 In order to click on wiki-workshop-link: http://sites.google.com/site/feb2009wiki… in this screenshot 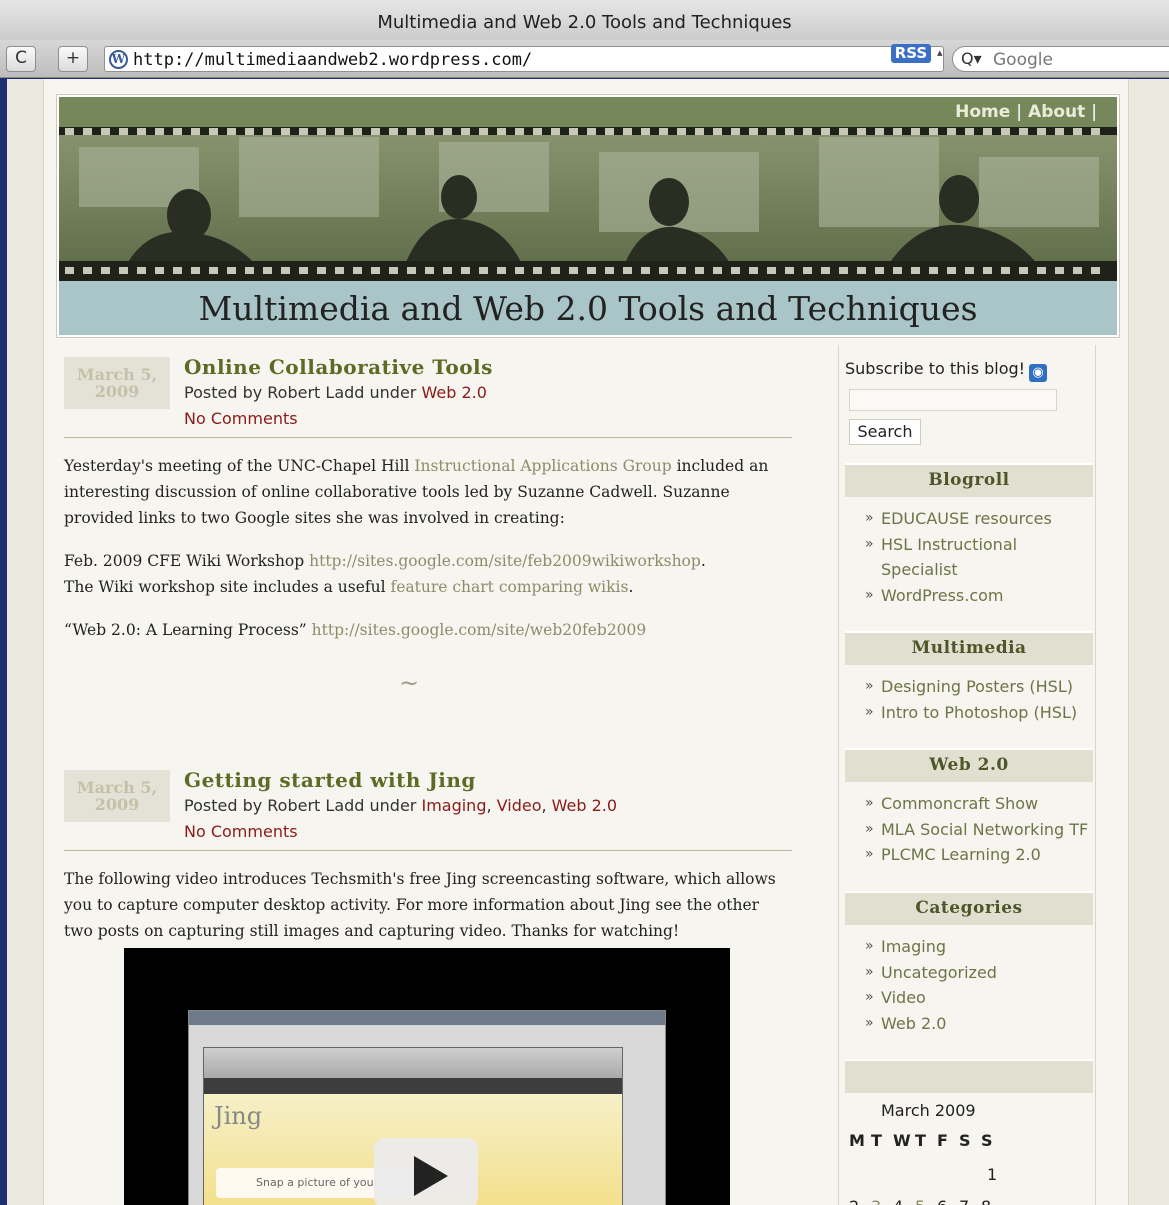, I will do `click(505, 561)`.